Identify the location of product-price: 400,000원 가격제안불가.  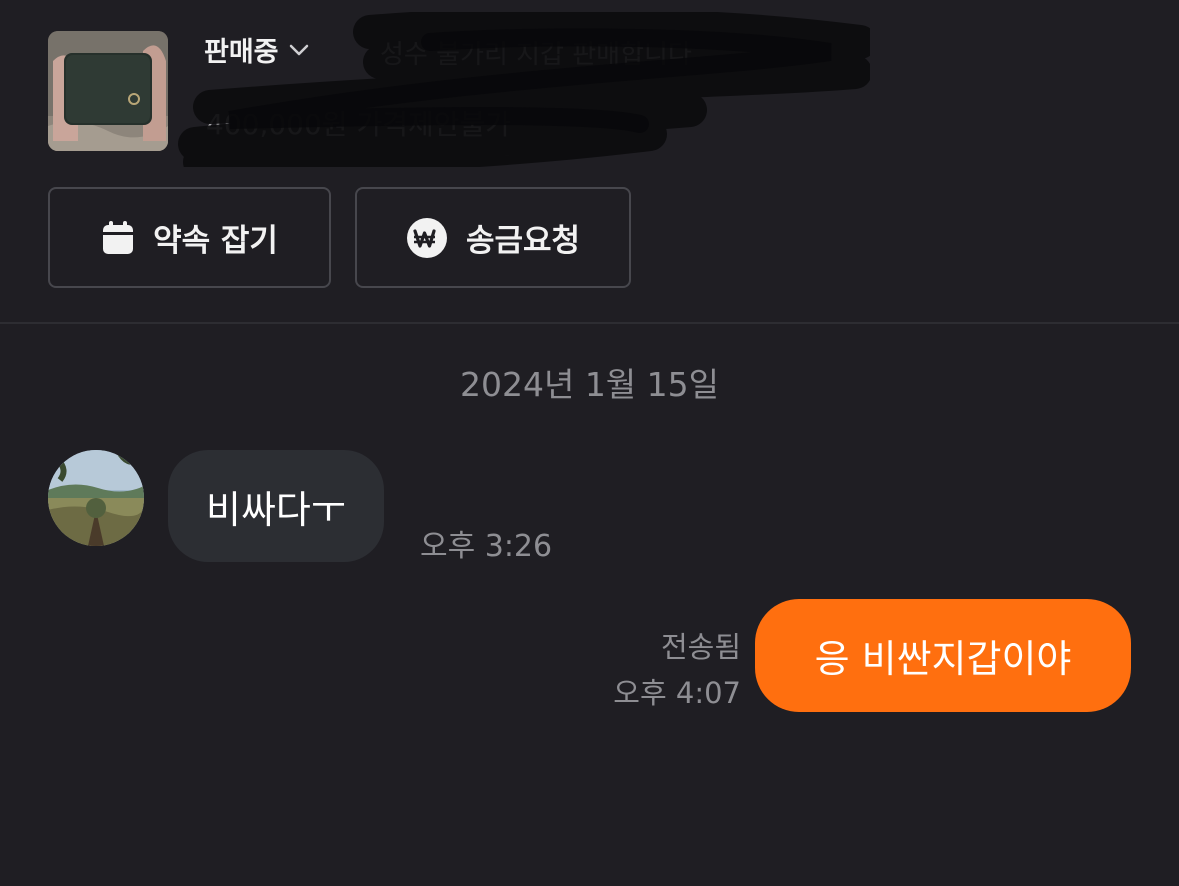
(359, 124).